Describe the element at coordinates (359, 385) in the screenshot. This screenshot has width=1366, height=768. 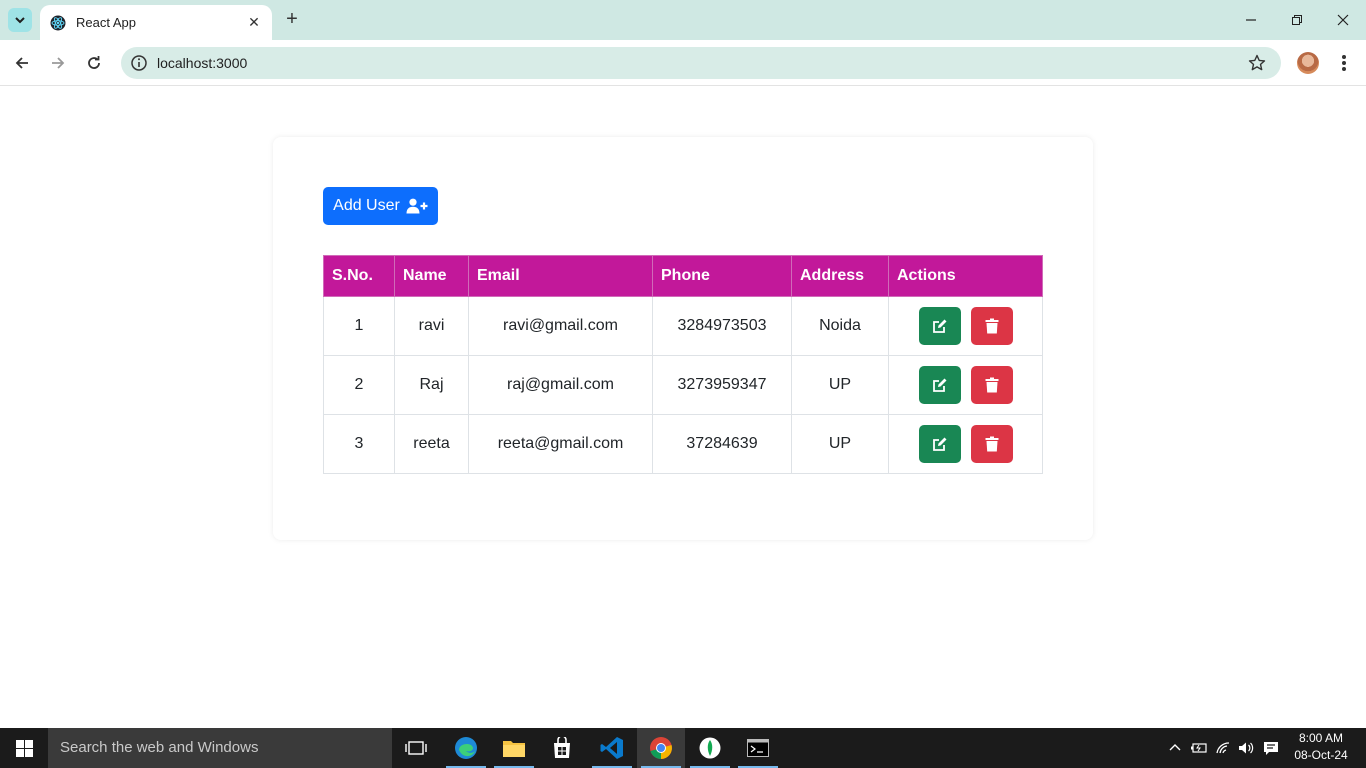
I see `cell-sno: 2` at that location.